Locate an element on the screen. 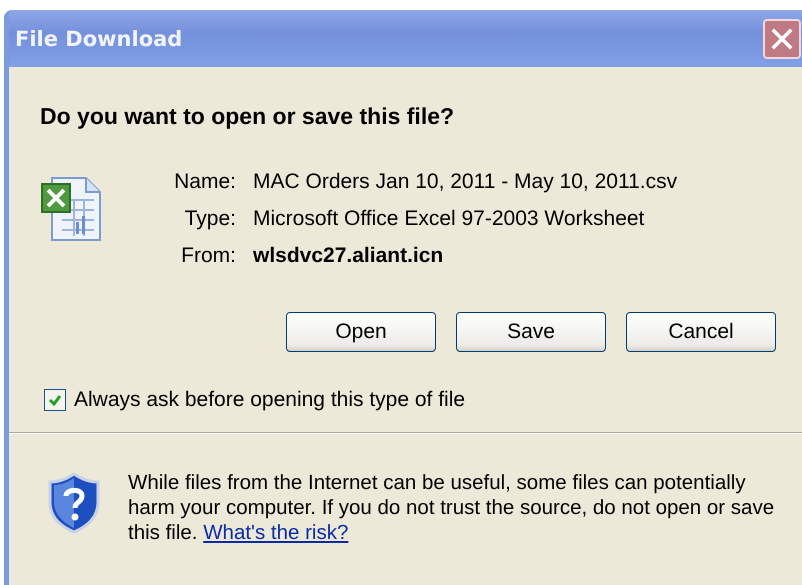  field-label: Type: is located at coordinates (210, 219).